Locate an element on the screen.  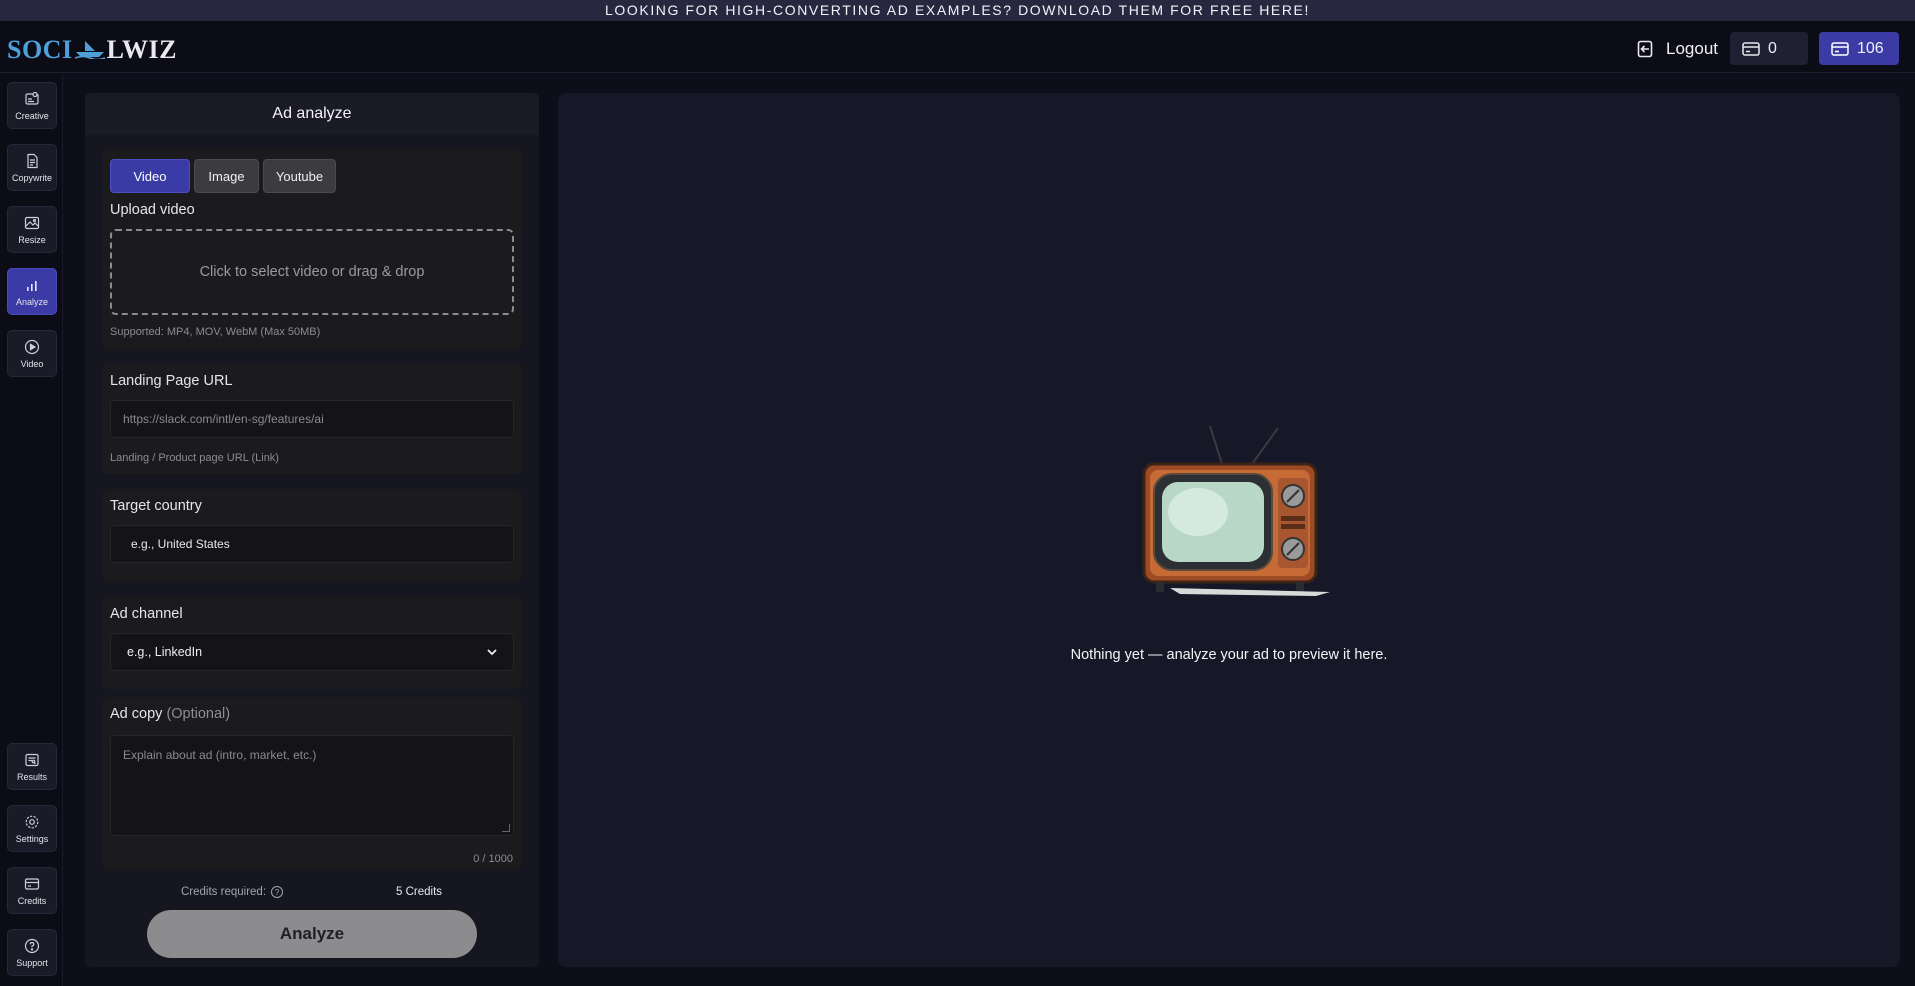
logout-label: Logout is located at coordinates (1692, 48).